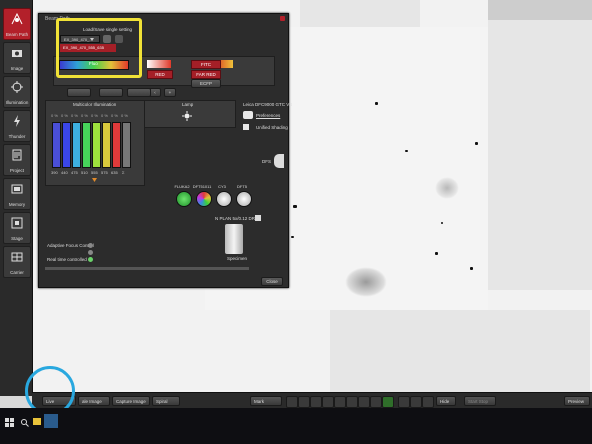 The width and height of the screenshot is (592, 444). I want to click on cube-dft5-button, so click(244, 199).